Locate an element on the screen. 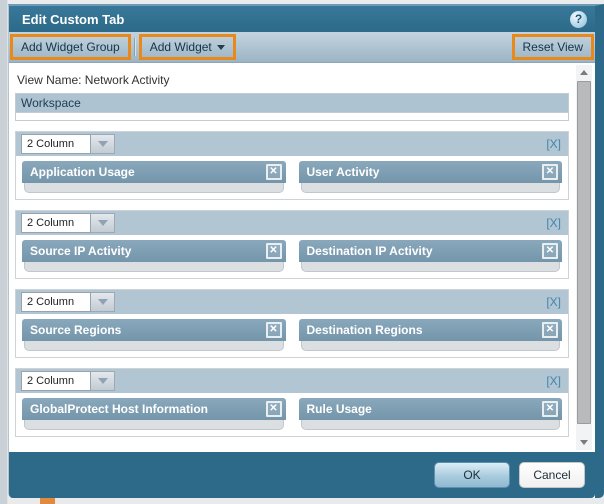 The image size is (604, 504). widget-group-body: Source Regions ✕ Destination Regions ✕ is located at coordinates (292, 335).